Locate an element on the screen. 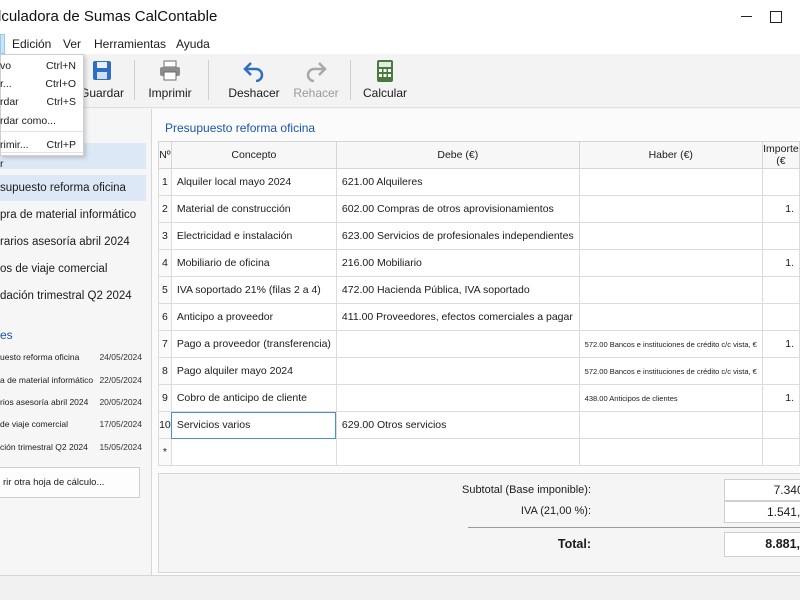 Image resolution: width=800 pixels, height=600 pixels. table-row: 10 Servicios varios 629.00 Otros servicios is located at coordinates (479, 425).